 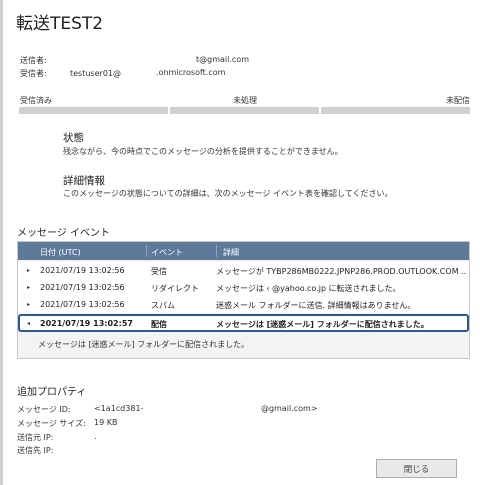 What do you see at coordinates (95, 73) in the screenshot?
I see `recipient-value: testuser01@` at bounding box center [95, 73].